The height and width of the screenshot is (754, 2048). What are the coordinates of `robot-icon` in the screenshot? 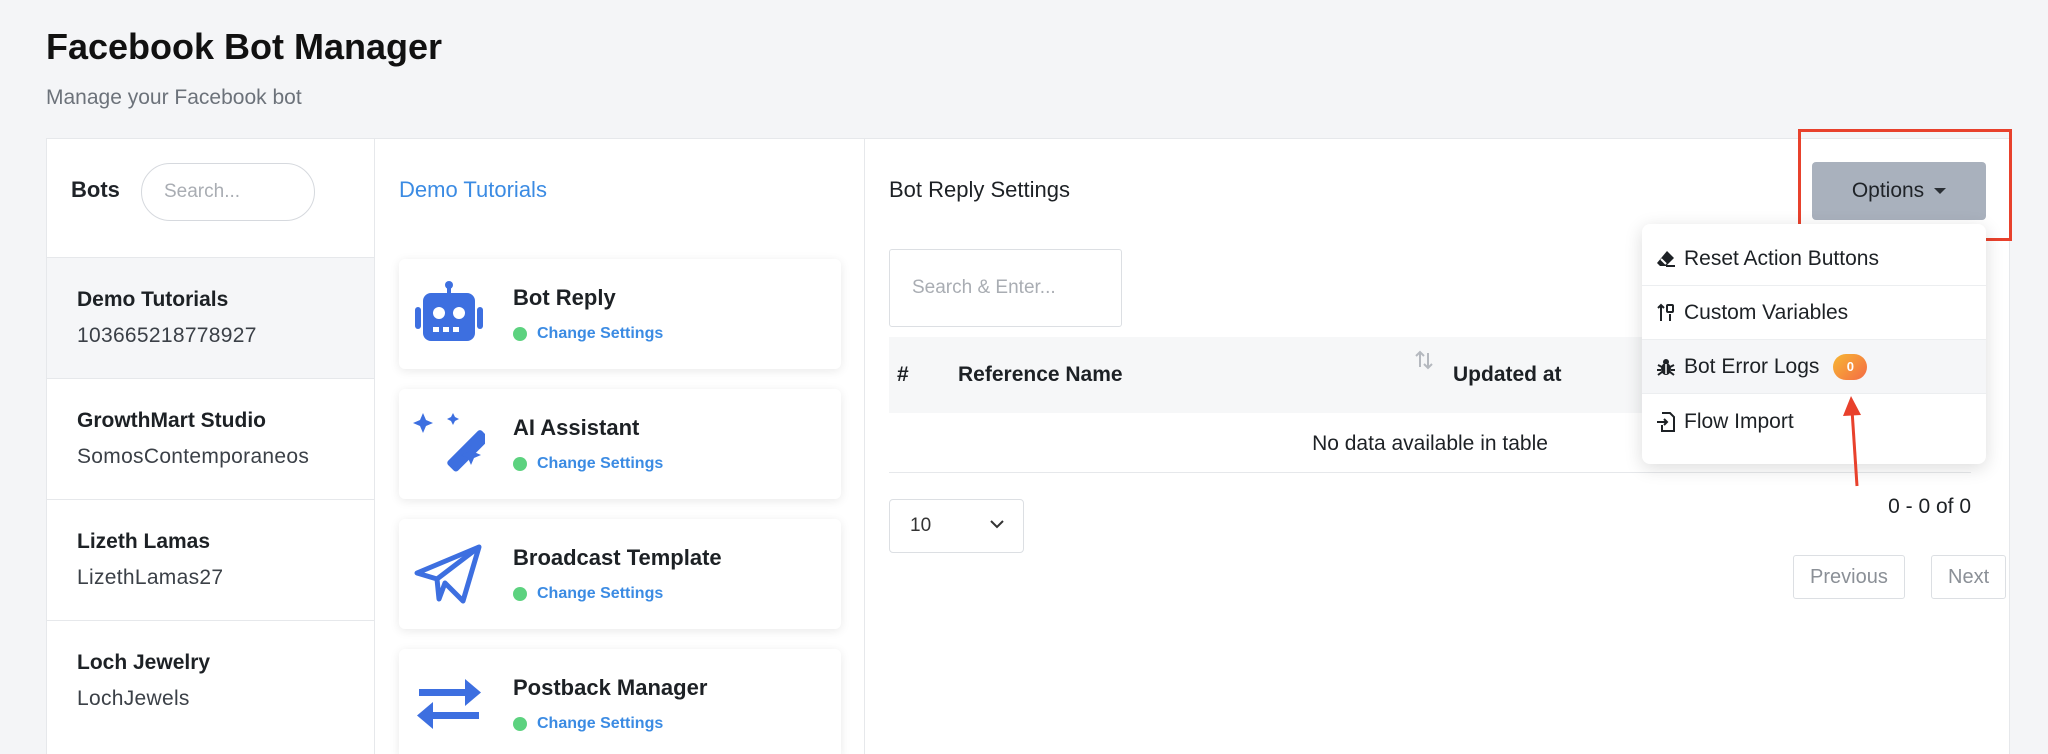 It's located at (449, 311).